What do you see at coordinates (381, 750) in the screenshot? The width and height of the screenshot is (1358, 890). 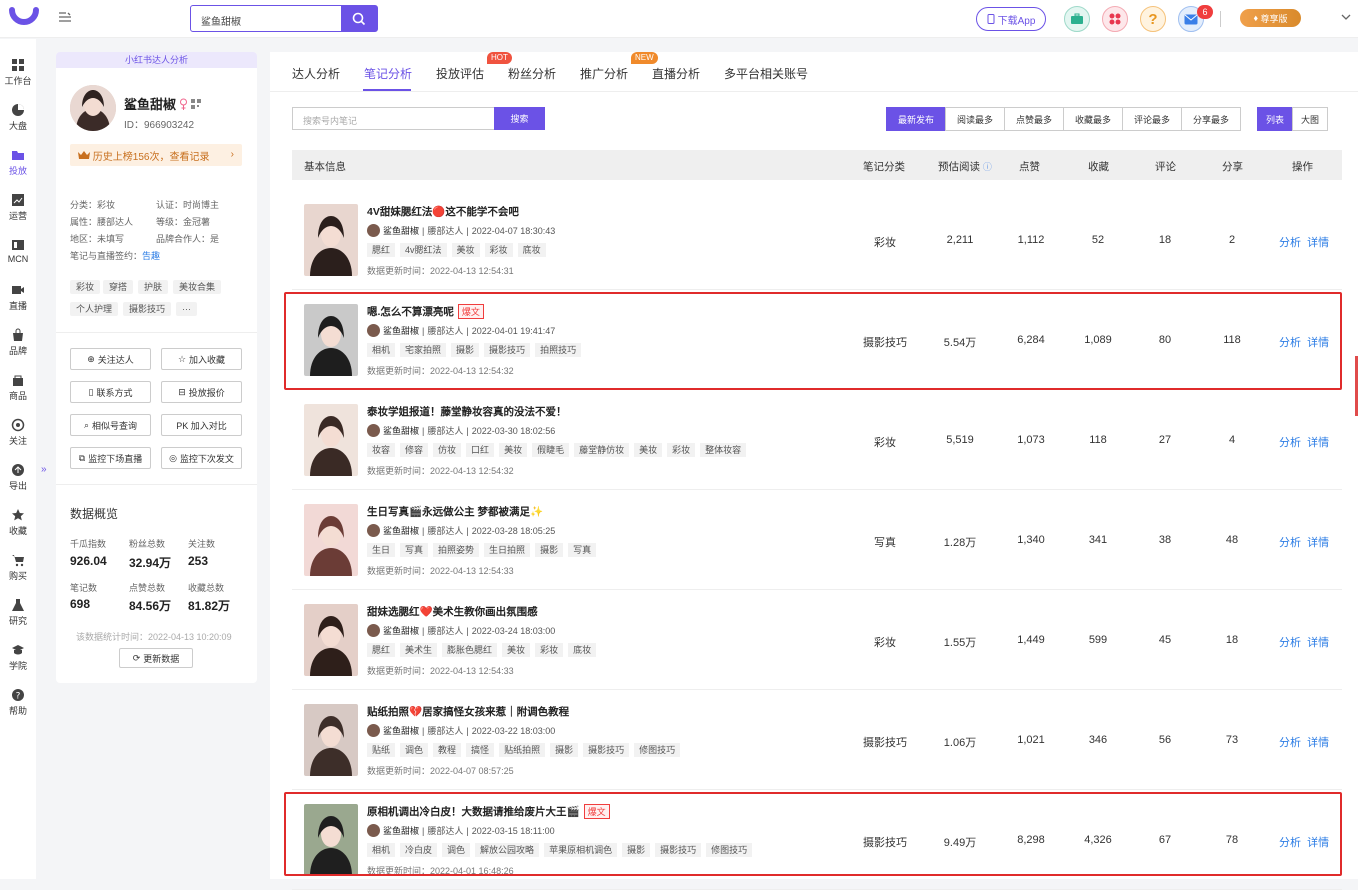 I see `note-tag: 贴纸` at bounding box center [381, 750].